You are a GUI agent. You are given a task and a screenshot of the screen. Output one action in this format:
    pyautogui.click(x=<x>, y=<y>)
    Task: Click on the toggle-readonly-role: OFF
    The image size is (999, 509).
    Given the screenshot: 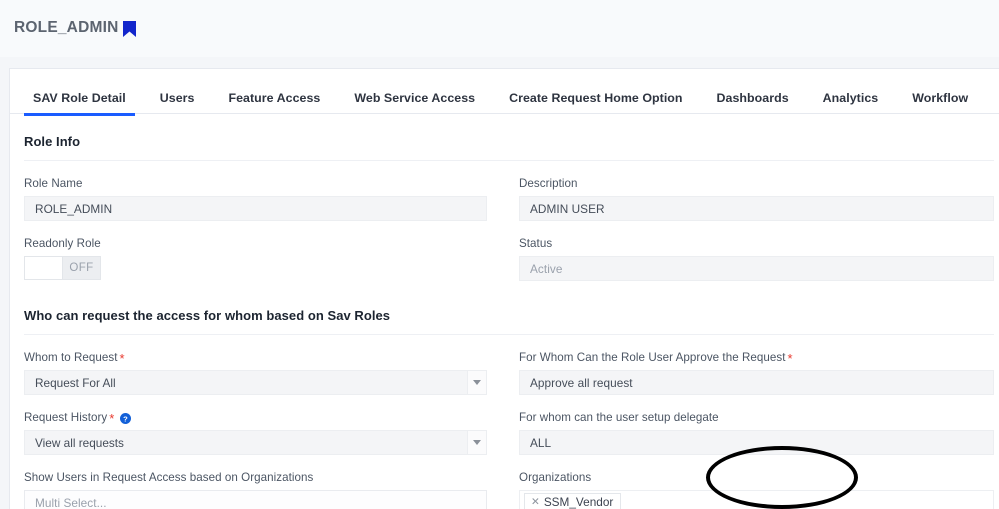 What is the action you would take?
    pyautogui.click(x=62, y=268)
    